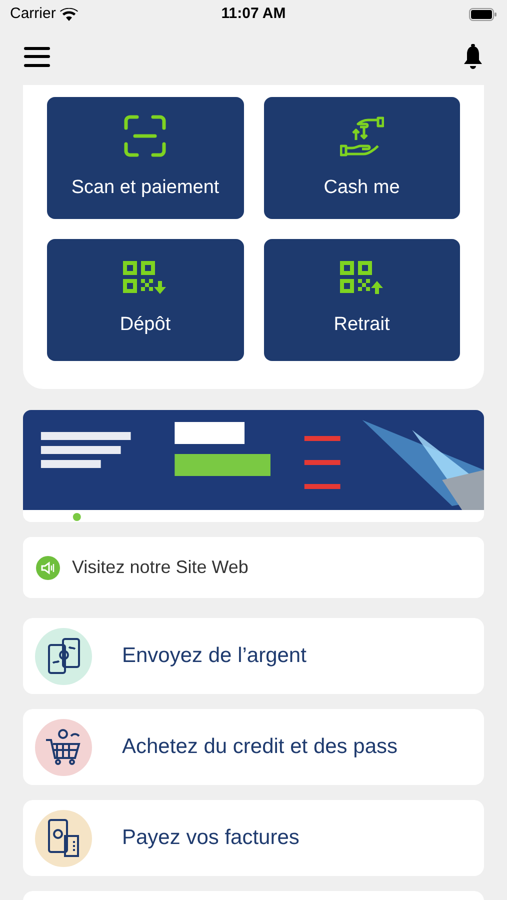 The height and width of the screenshot is (900, 507). What do you see at coordinates (69, 14) in the screenshot?
I see `wifi-icon` at bounding box center [69, 14].